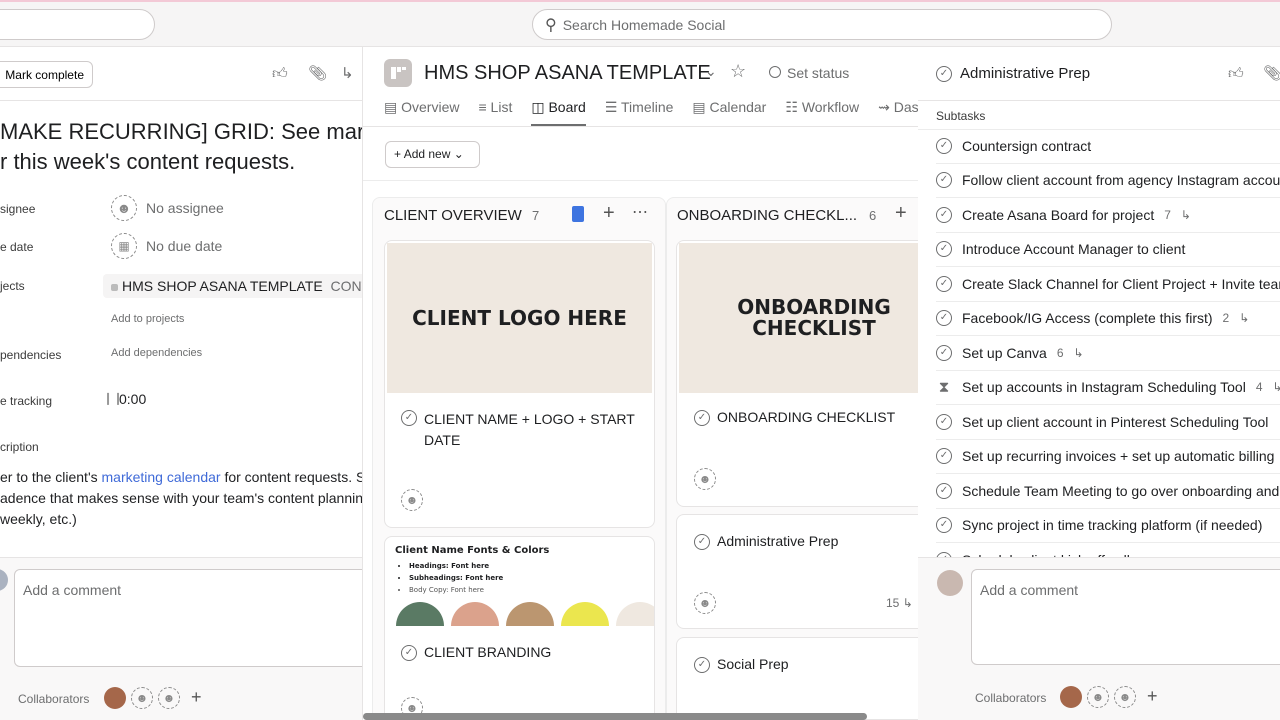 This screenshot has width=1280, height=720. I want to click on task-card: ✓ Social Prep, so click(797, 678).